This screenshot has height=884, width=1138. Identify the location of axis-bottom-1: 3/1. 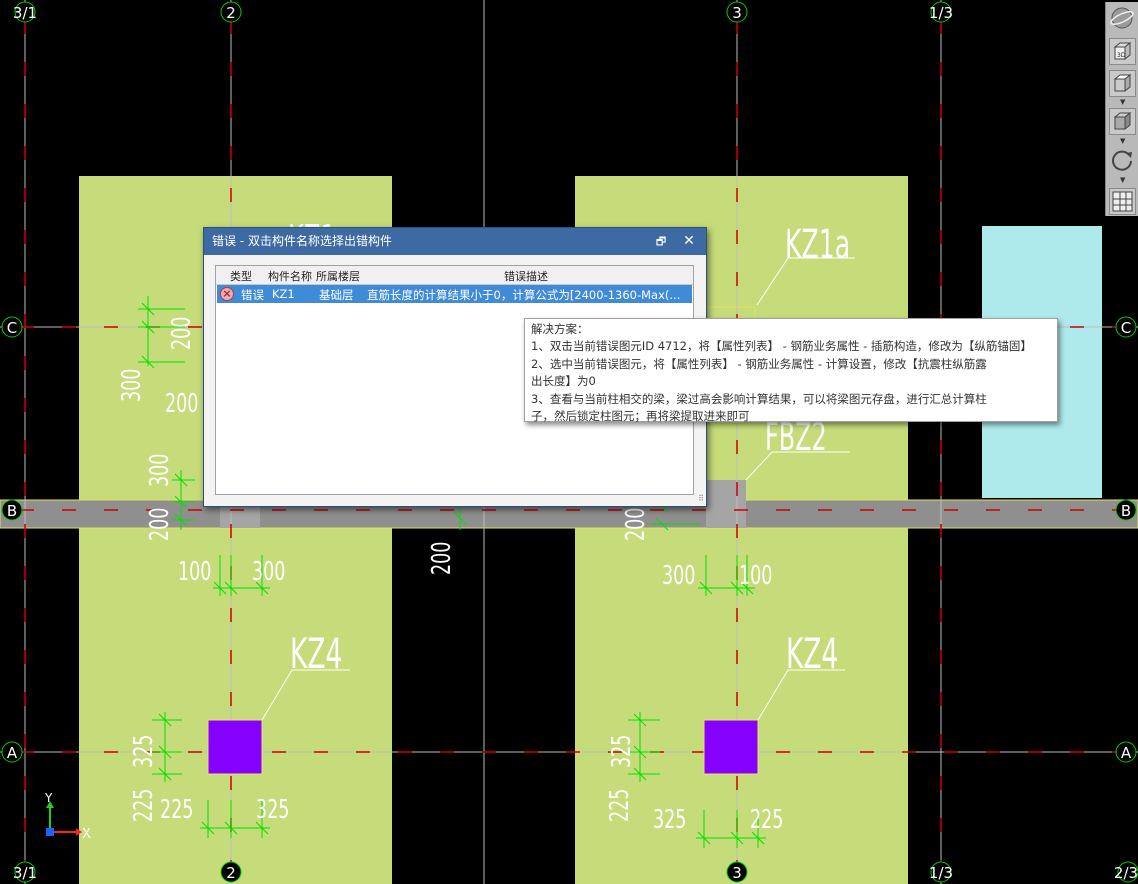
(25, 873).